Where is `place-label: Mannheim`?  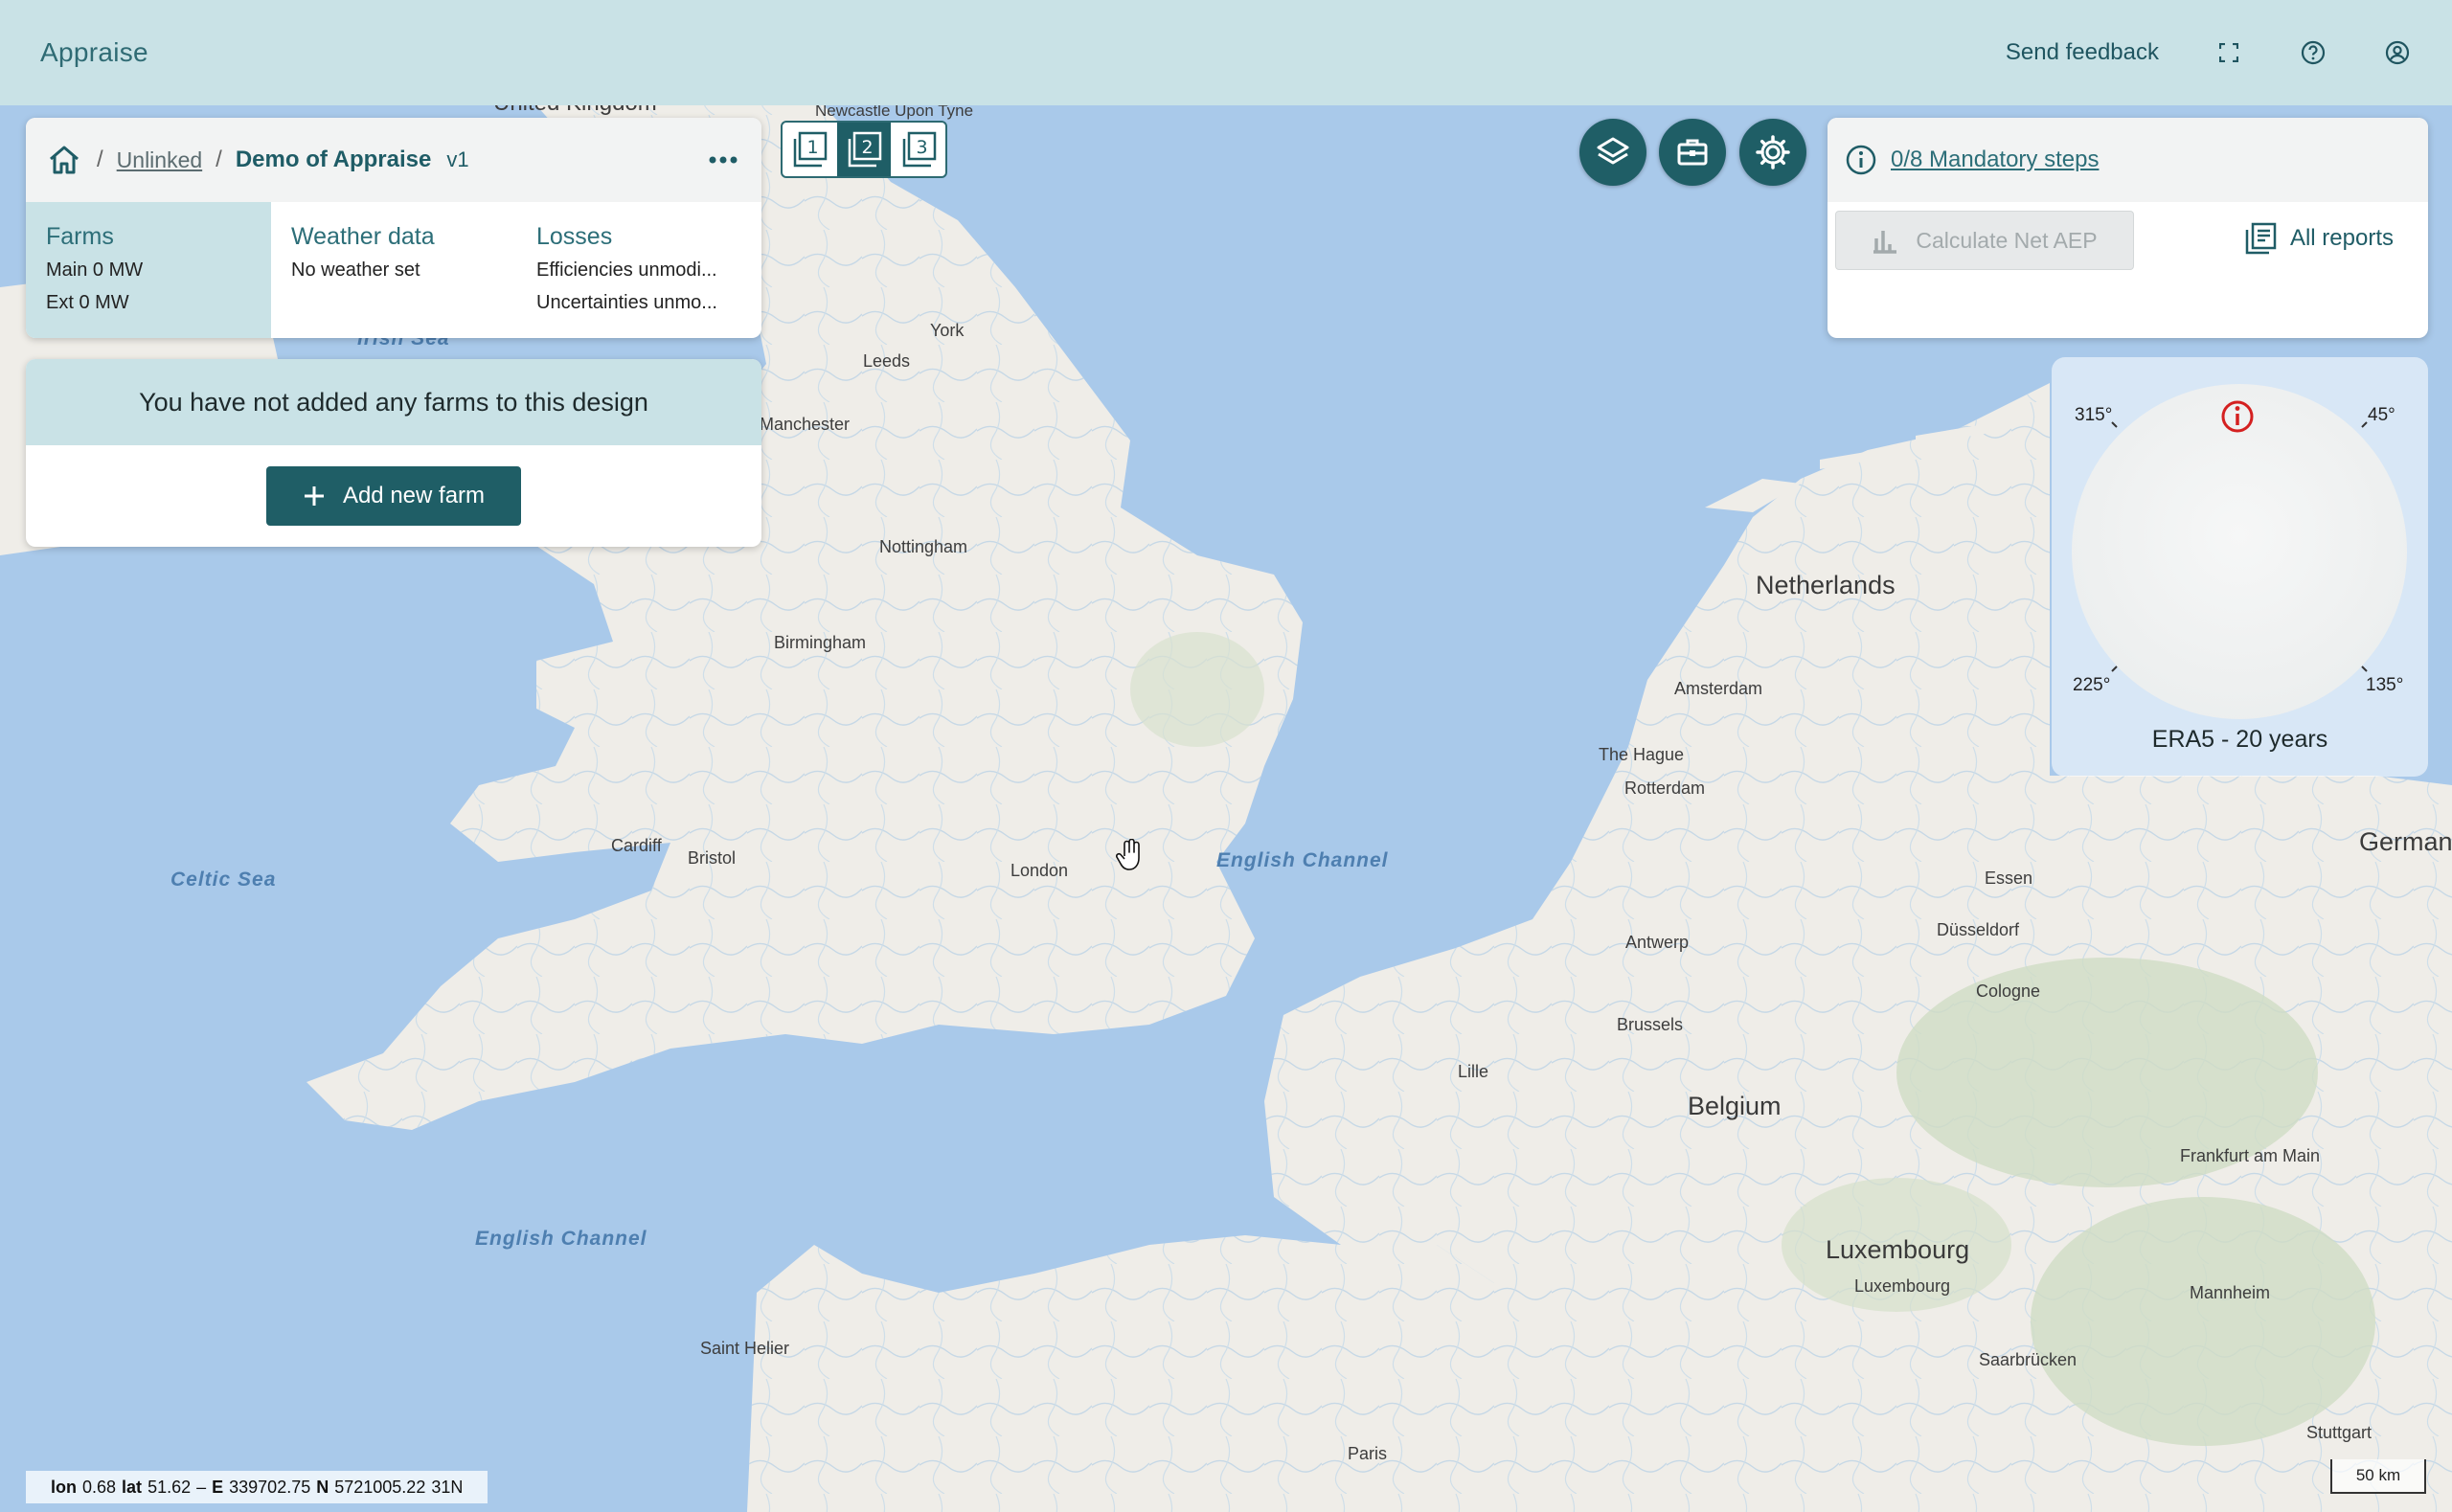
place-label: Mannheim is located at coordinates (2230, 1292).